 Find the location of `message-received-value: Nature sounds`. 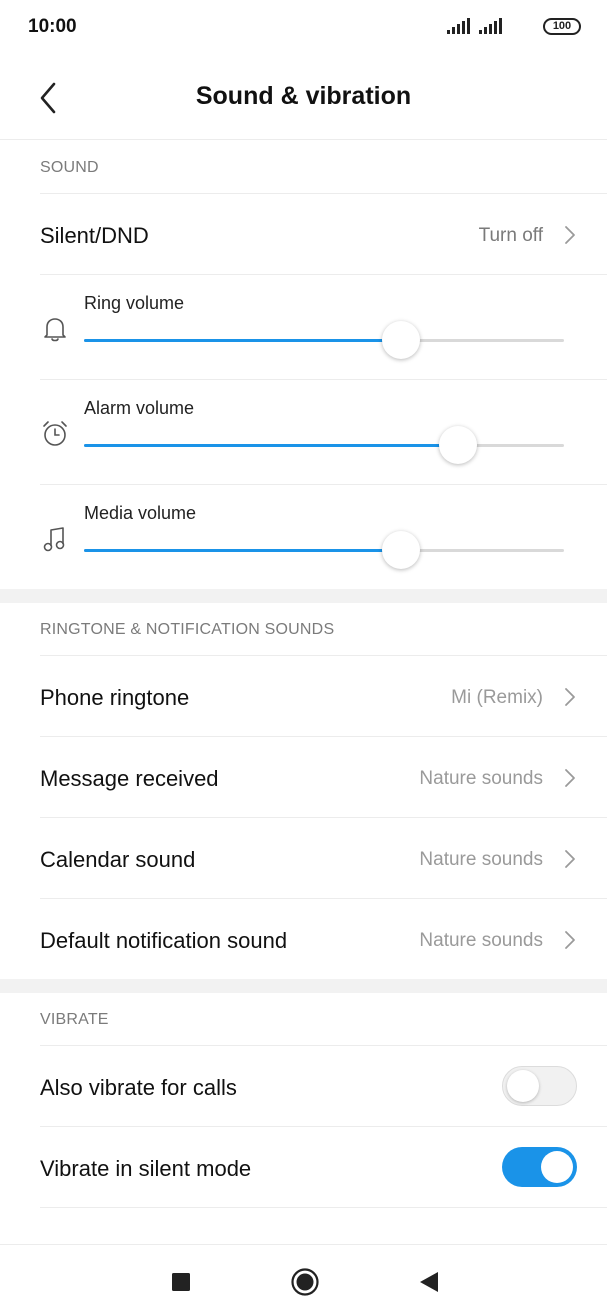

message-received-value: Nature sounds is located at coordinates (481, 778).